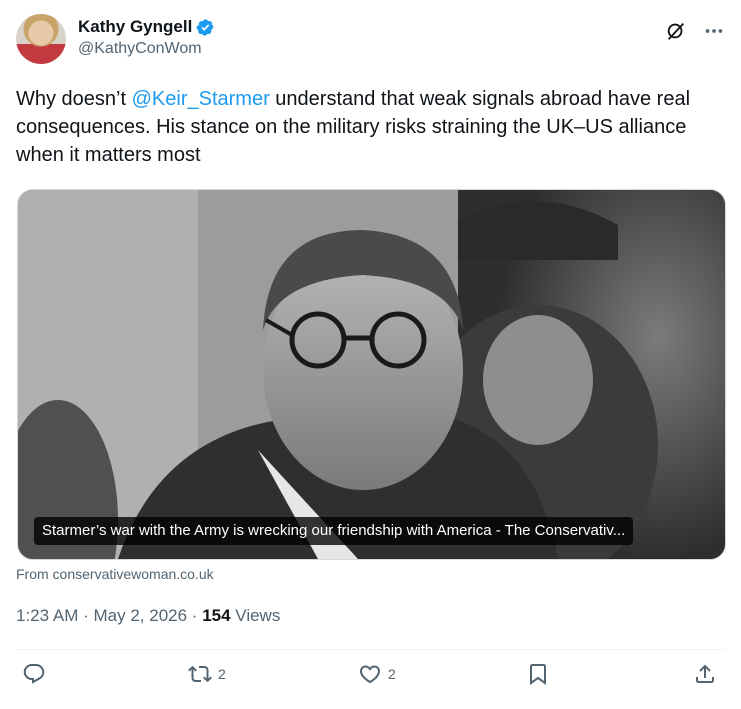  What do you see at coordinates (392, 674) in the screenshot?
I see `like-count: 2` at bounding box center [392, 674].